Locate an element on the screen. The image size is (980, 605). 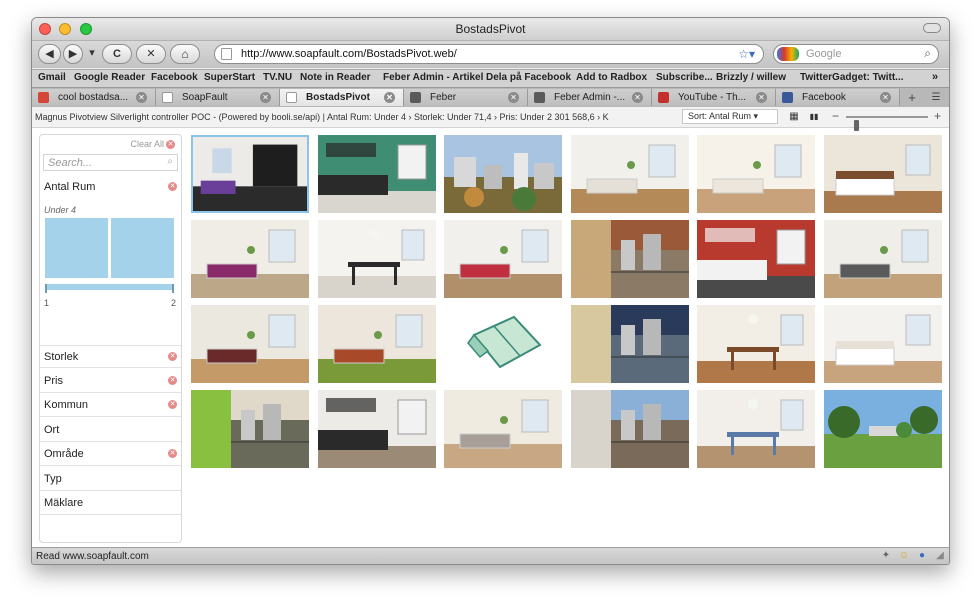
stop-button: ✕ is located at coordinates (151, 54).